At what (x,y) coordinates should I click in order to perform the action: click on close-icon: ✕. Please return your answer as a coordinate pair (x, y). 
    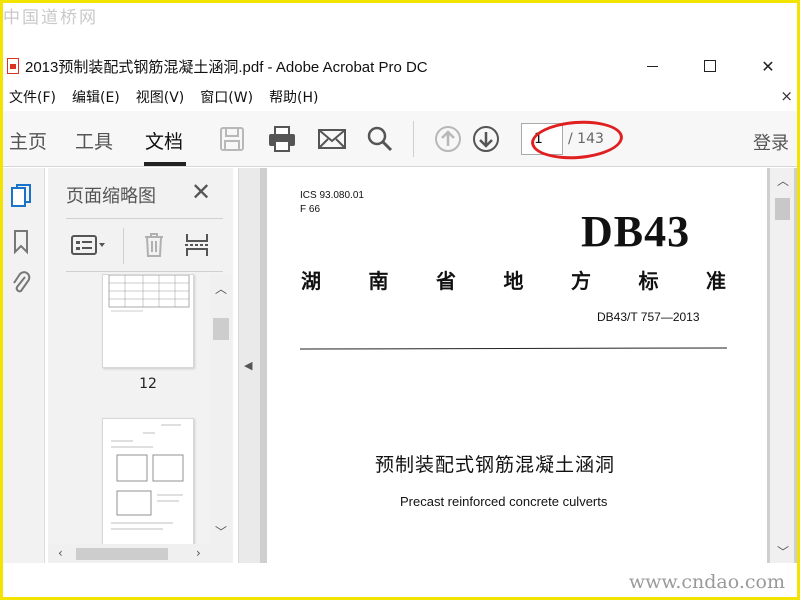
    Looking at the image, I should click on (768, 66).